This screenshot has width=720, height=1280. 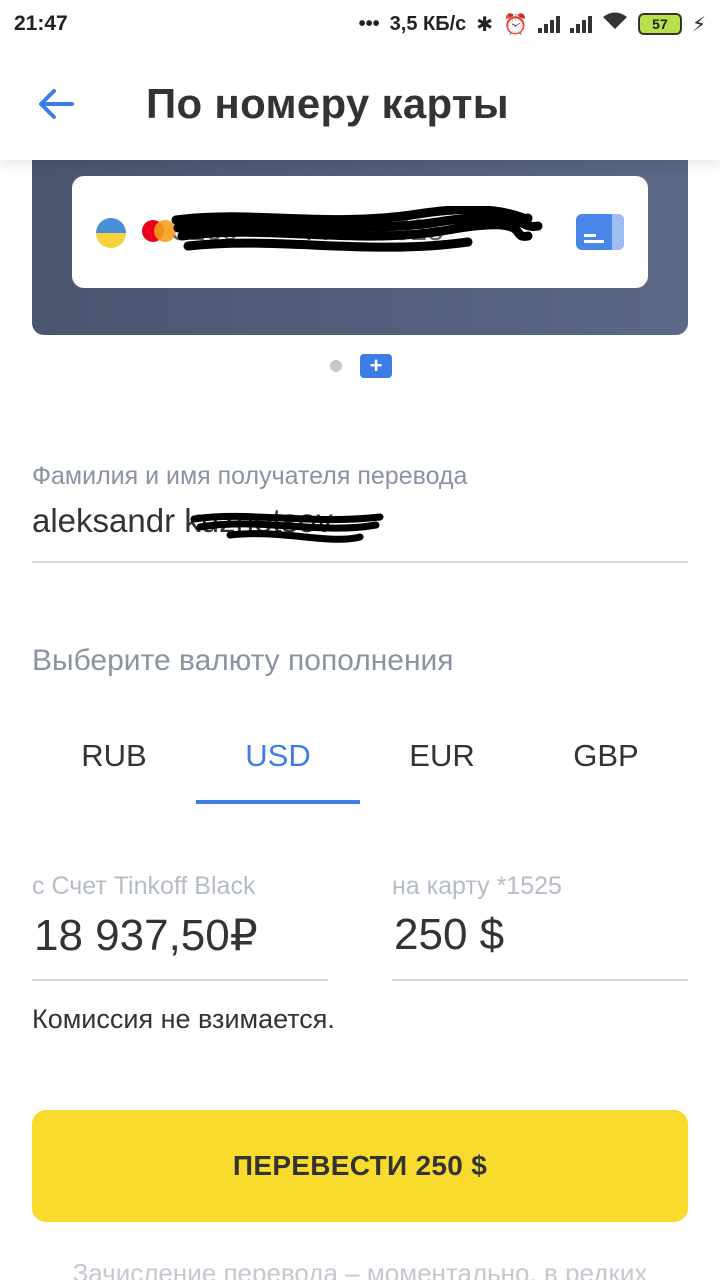 What do you see at coordinates (146, 935) in the screenshot?
I see `from-amount-input: 18 937,50₽` at bounding box center [146, 935].